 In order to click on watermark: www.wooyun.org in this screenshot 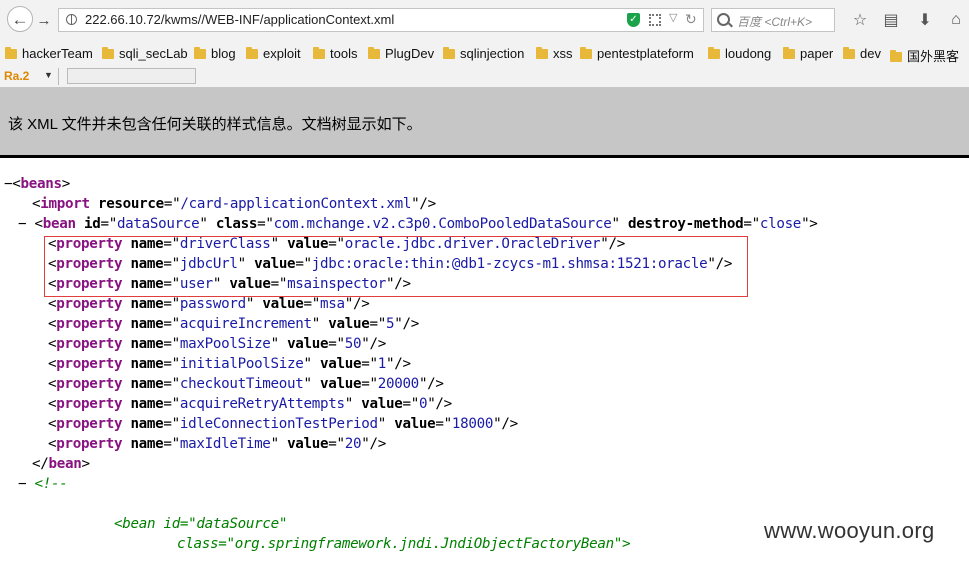, I will do `click(849, 530)`.